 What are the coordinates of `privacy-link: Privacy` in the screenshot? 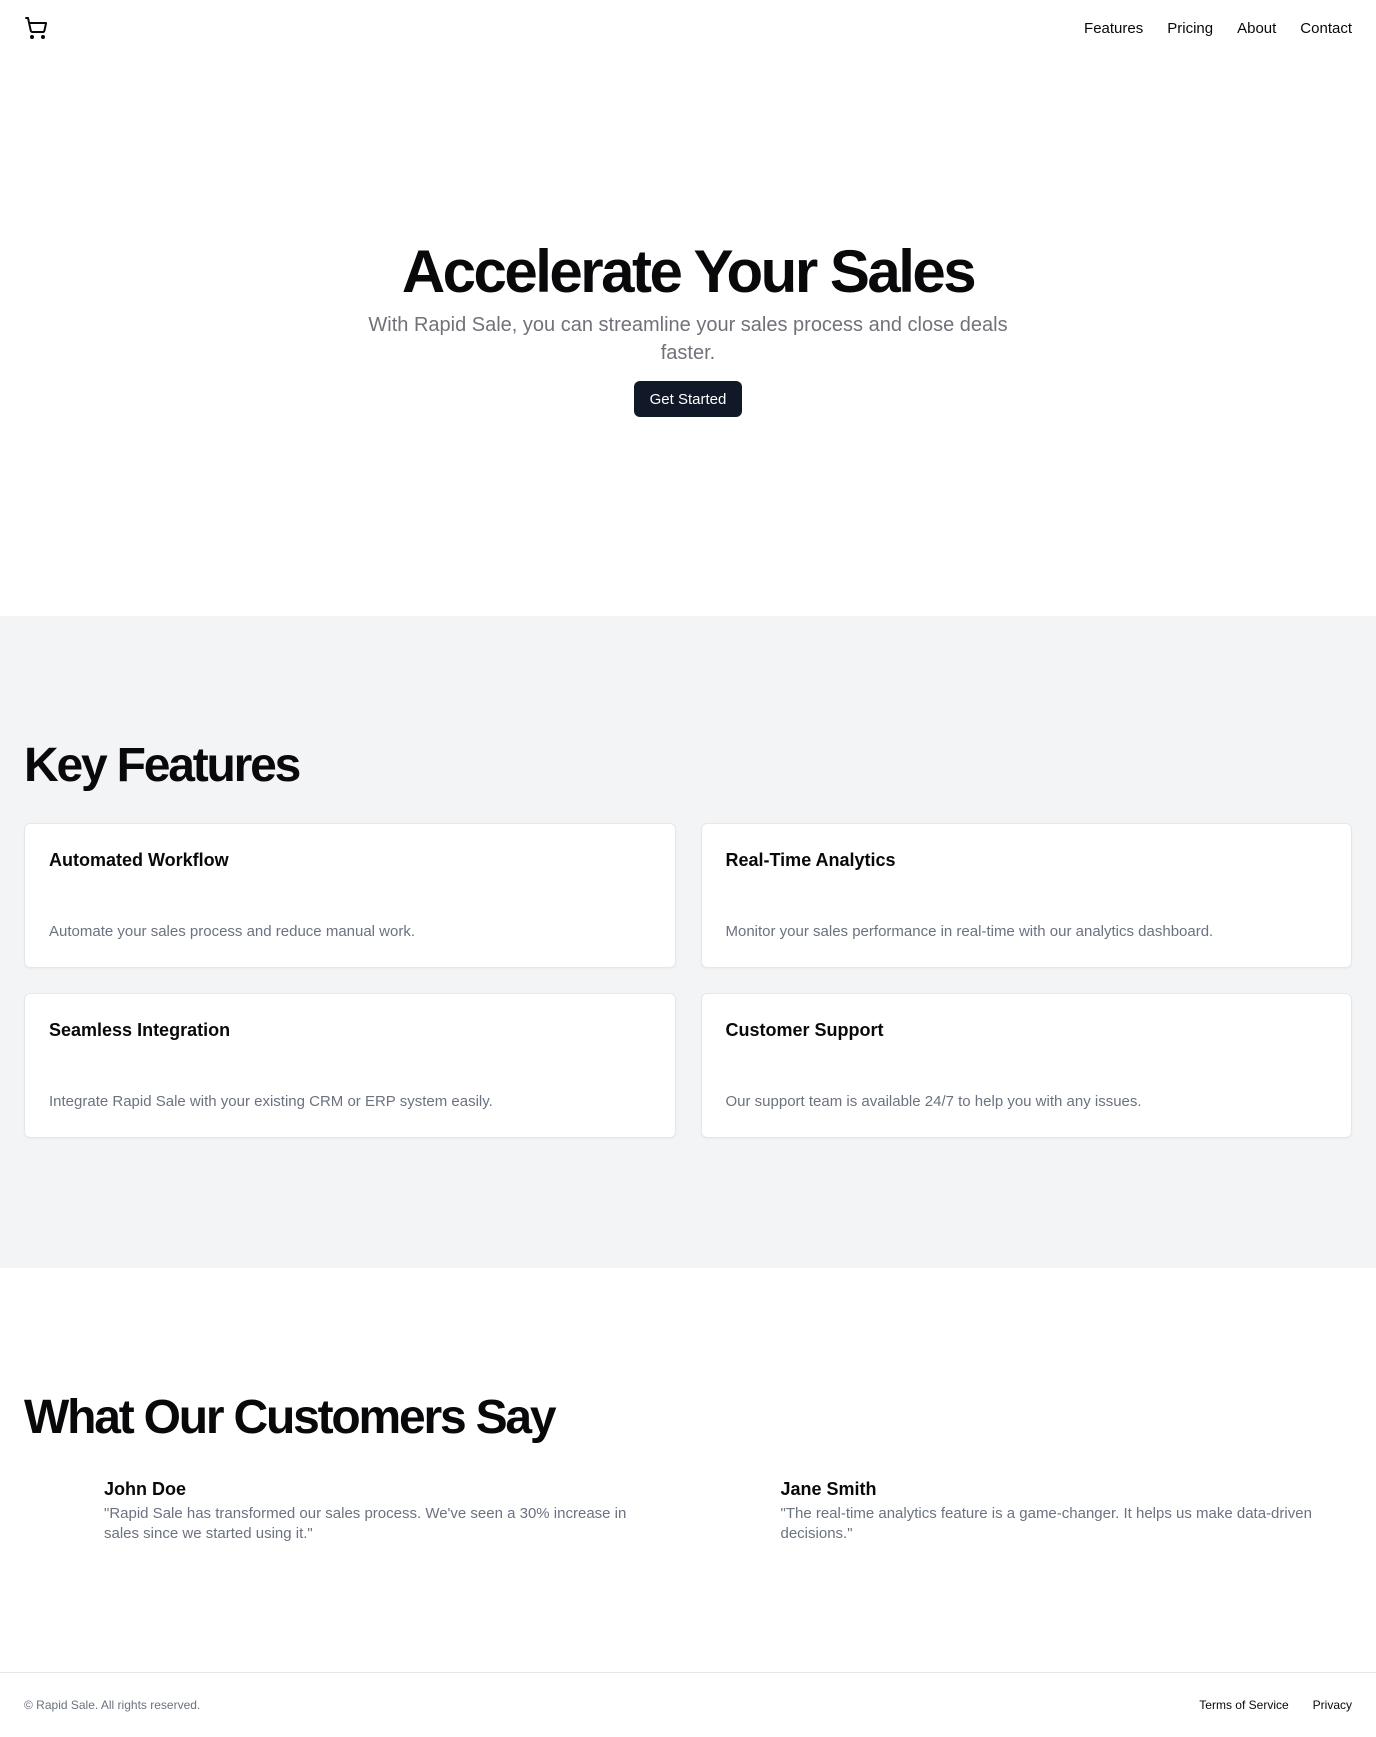 It's located at (1332, 1705).